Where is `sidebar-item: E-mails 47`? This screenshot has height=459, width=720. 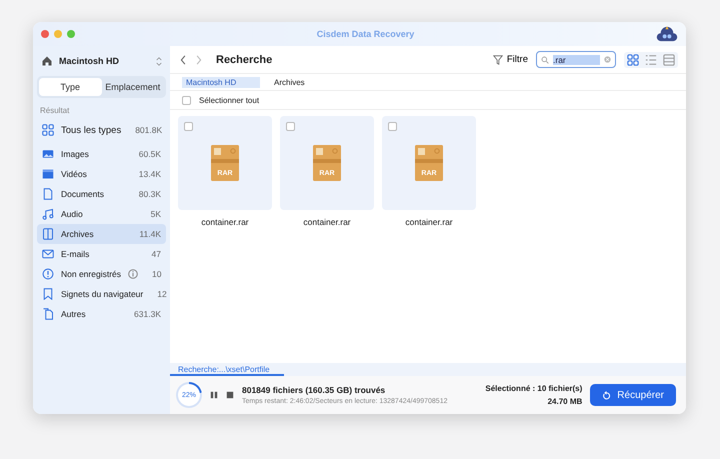
sidebar-item: E-mails 47 is located at coordinates (101, 254).